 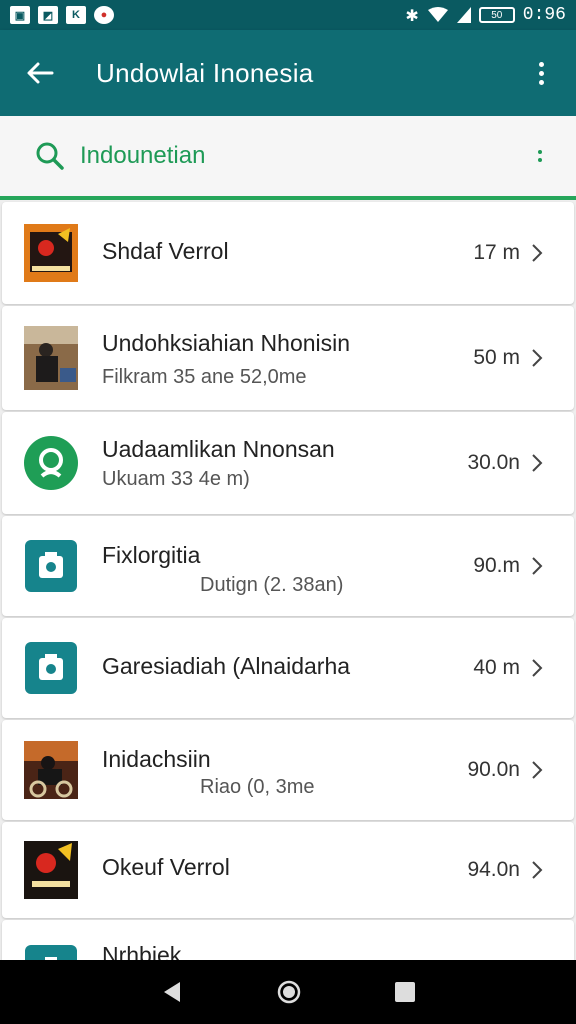 I want to click on item-distance: 90.m, so click(x=496, y=565).